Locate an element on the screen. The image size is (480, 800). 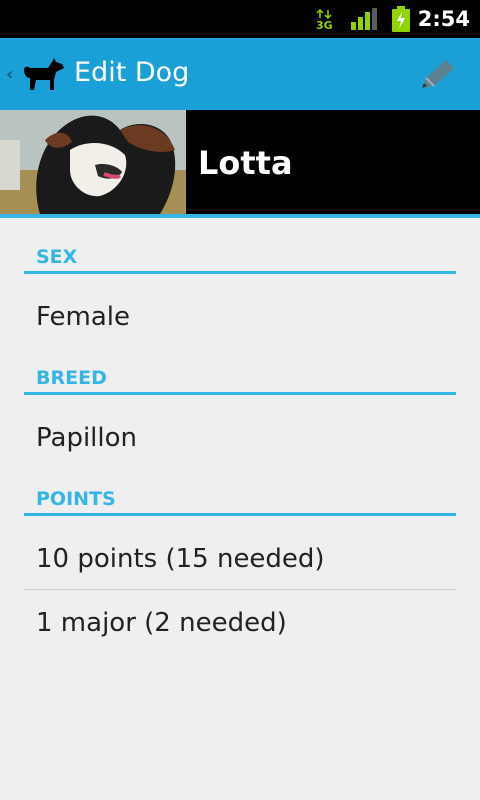
dog-silhouette-icon is located at coordinates (43, 74).